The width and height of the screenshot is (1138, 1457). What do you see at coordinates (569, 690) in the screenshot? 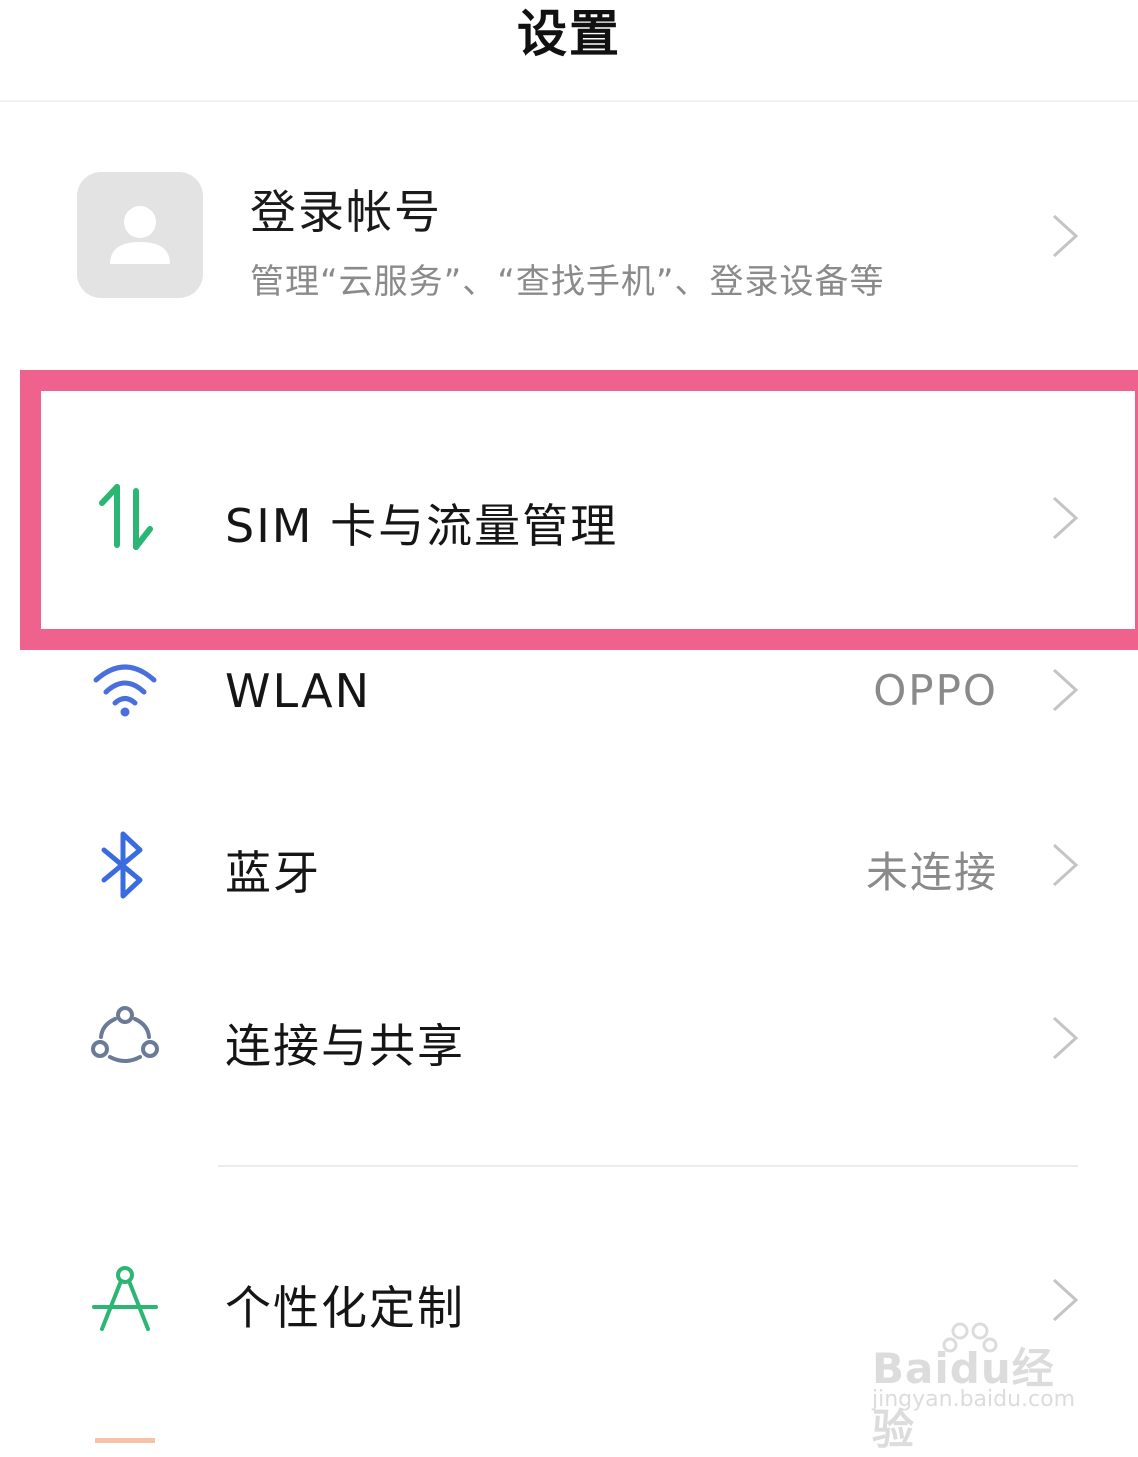
I see `settings-item-wlan: WLAN OPPO` at bounding box center [569, 690].